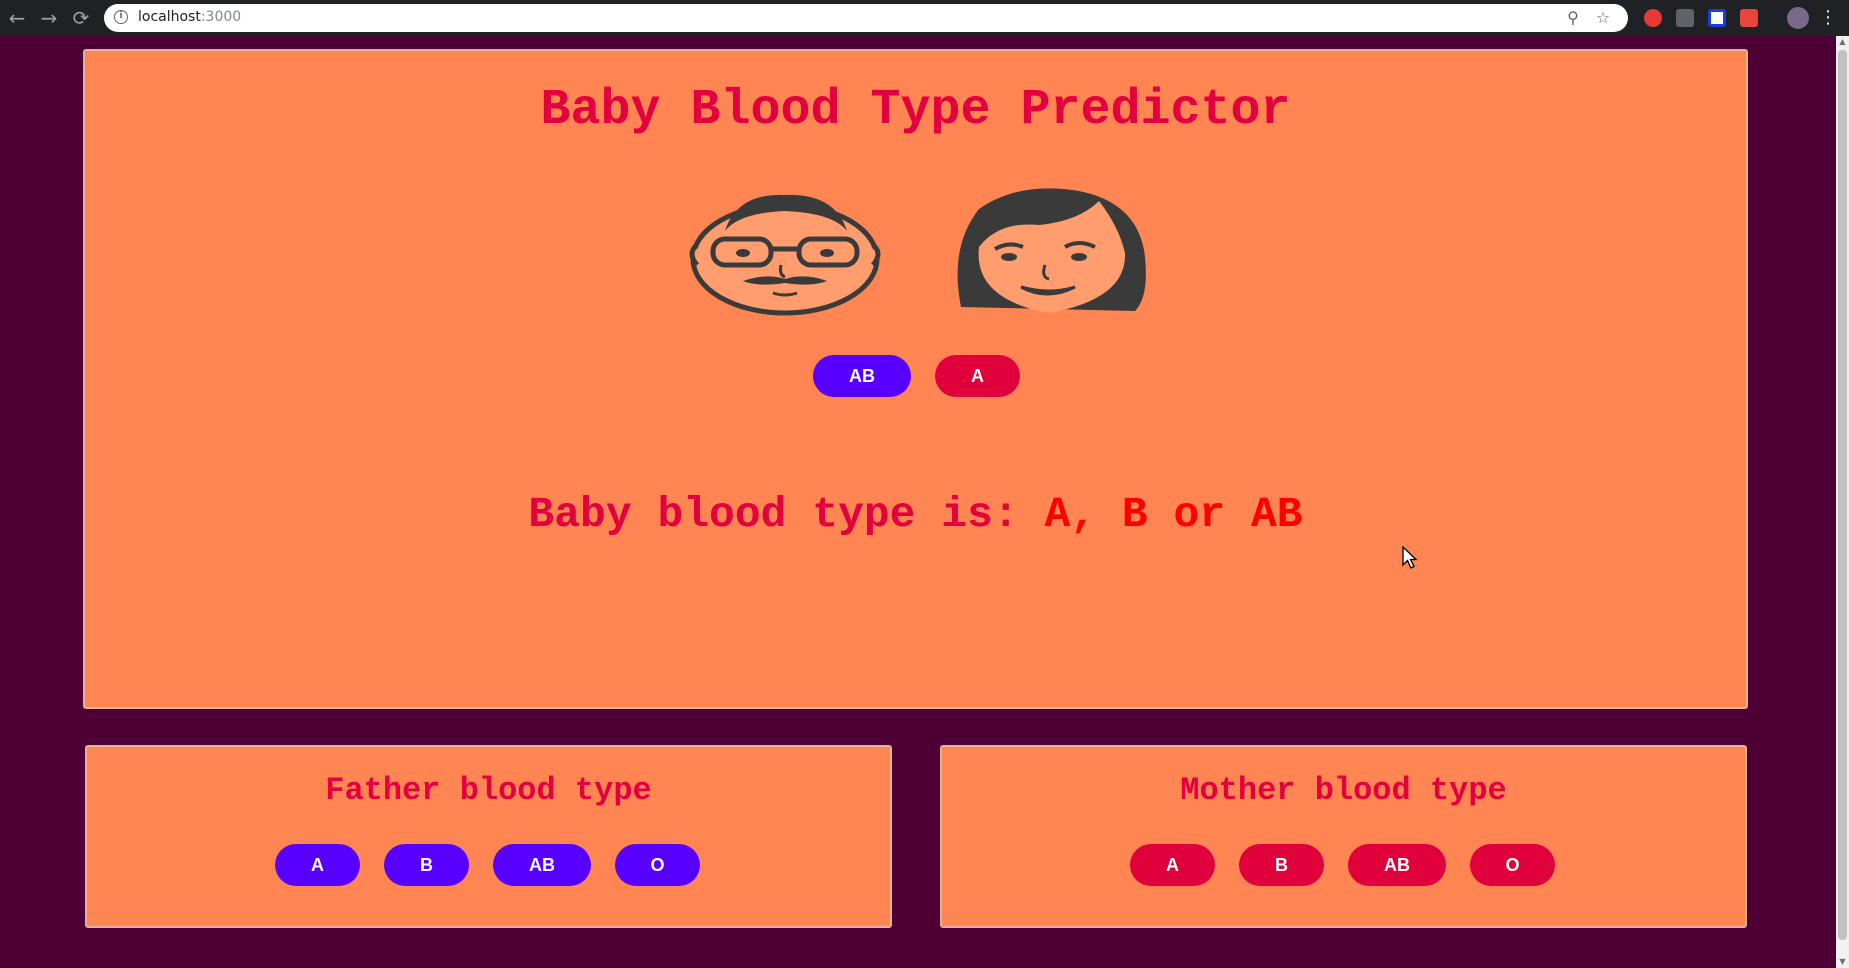  What do you see at coordinates (1749, 18) in the screenshot?
I see `extension-clip-icon` at bounding box center [1749, 18].